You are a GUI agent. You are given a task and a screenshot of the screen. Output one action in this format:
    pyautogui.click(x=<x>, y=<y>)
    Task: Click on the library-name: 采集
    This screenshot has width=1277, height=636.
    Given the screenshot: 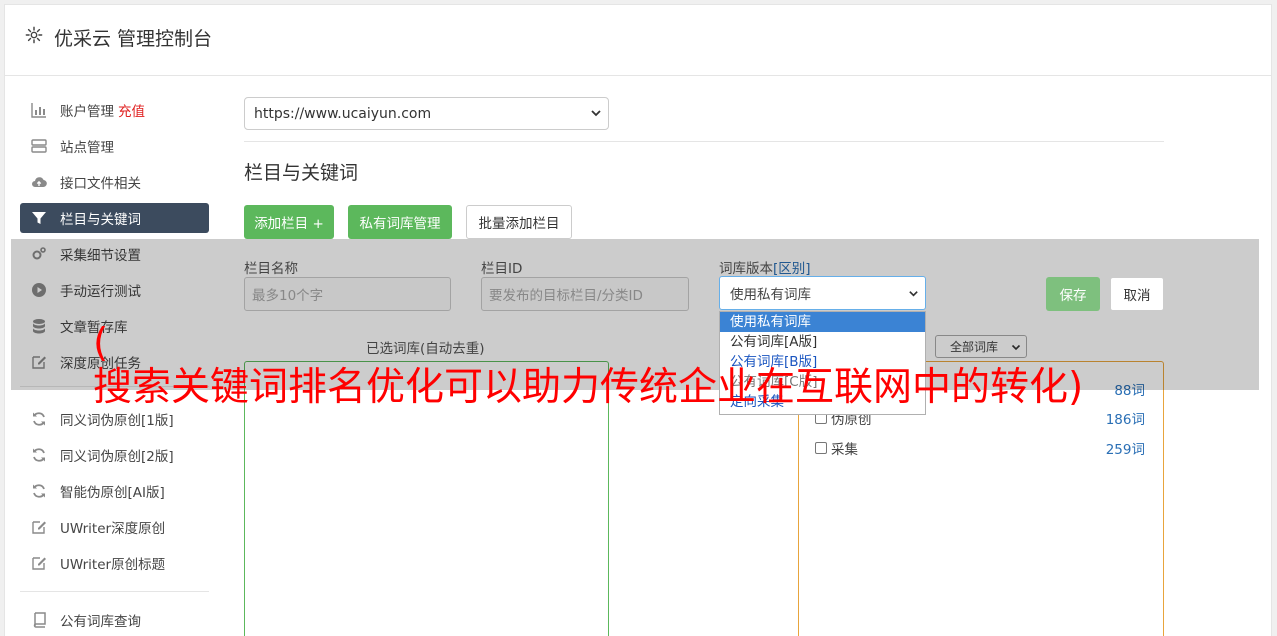 What is the action you would take?
    pyautogui.click(x=844, y=450)
    